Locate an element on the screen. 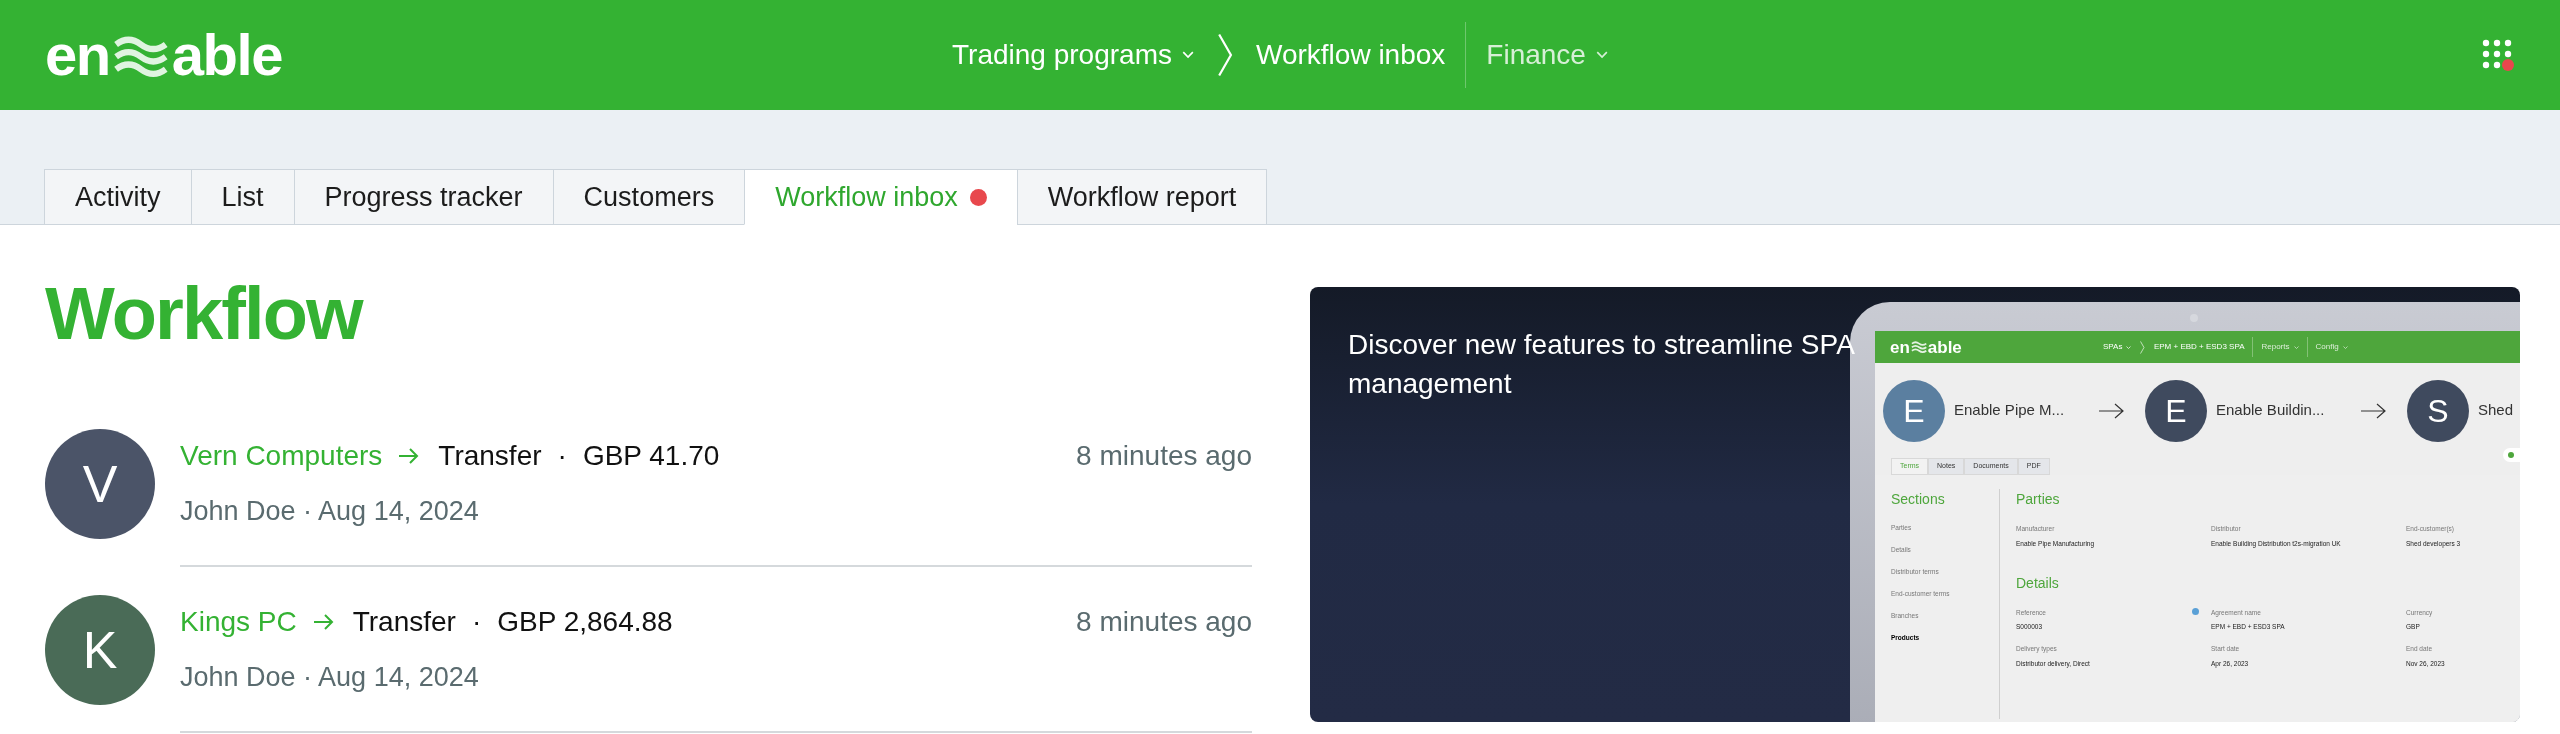  tab: Progress tracker is located at coordinates (423, 197).